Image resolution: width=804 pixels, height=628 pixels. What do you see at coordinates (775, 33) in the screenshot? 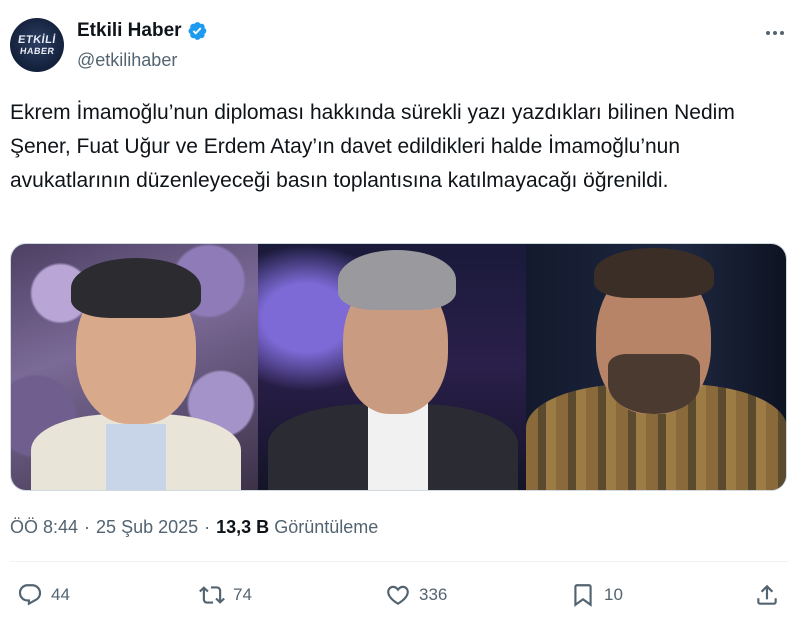
I see `more-options-icon` at bounding box center [775, 33].